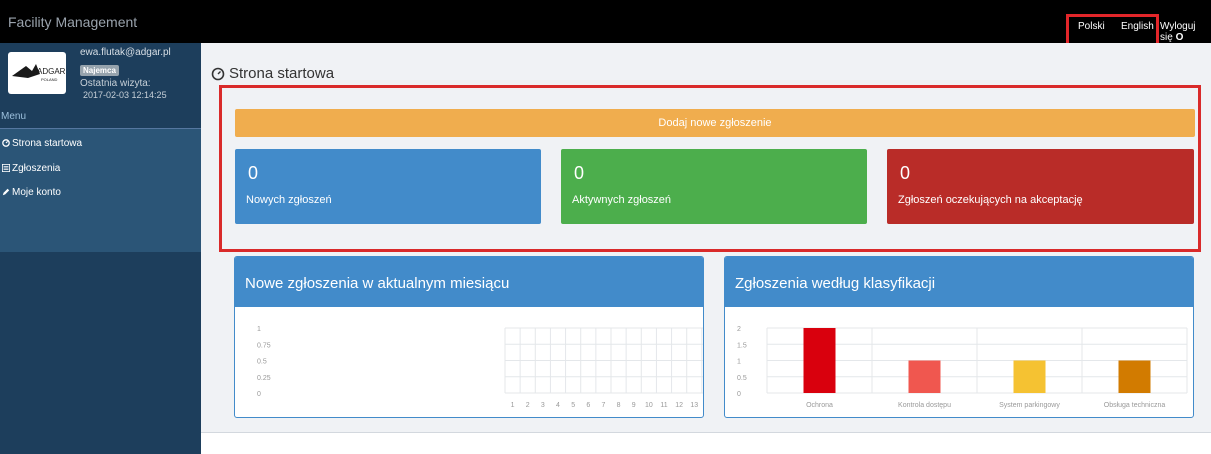 This screenshot has height=454, width=1211. What do you see at coordinates (115, 83) in the screenshot?
I see `last-visit-label: Ostatnia wizyta:` at bounding box center [115, 83].